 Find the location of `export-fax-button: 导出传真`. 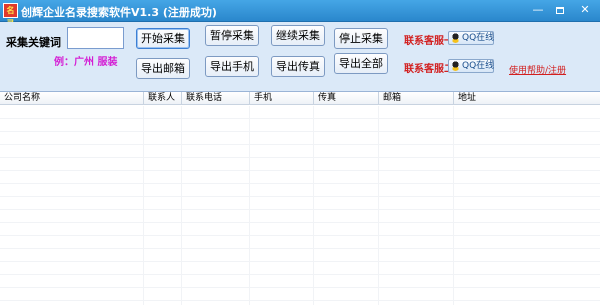

export-fax-button: 导出传真 is located at coordinates (298, 66).